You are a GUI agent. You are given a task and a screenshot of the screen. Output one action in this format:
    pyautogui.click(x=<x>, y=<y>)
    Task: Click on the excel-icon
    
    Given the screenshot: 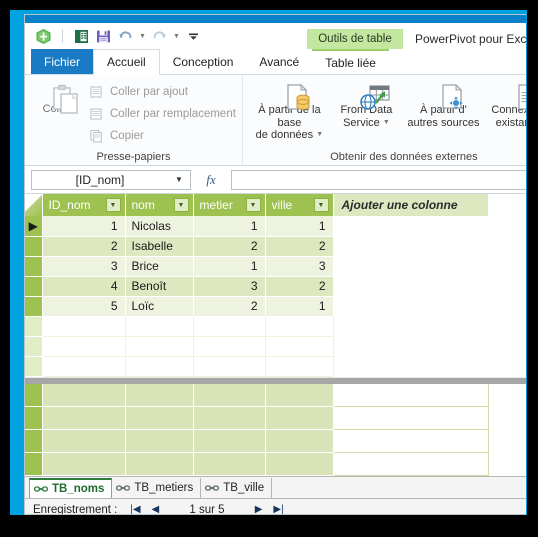 What is the action you would take?
    pyautogui.click(x=81, y=36)
    